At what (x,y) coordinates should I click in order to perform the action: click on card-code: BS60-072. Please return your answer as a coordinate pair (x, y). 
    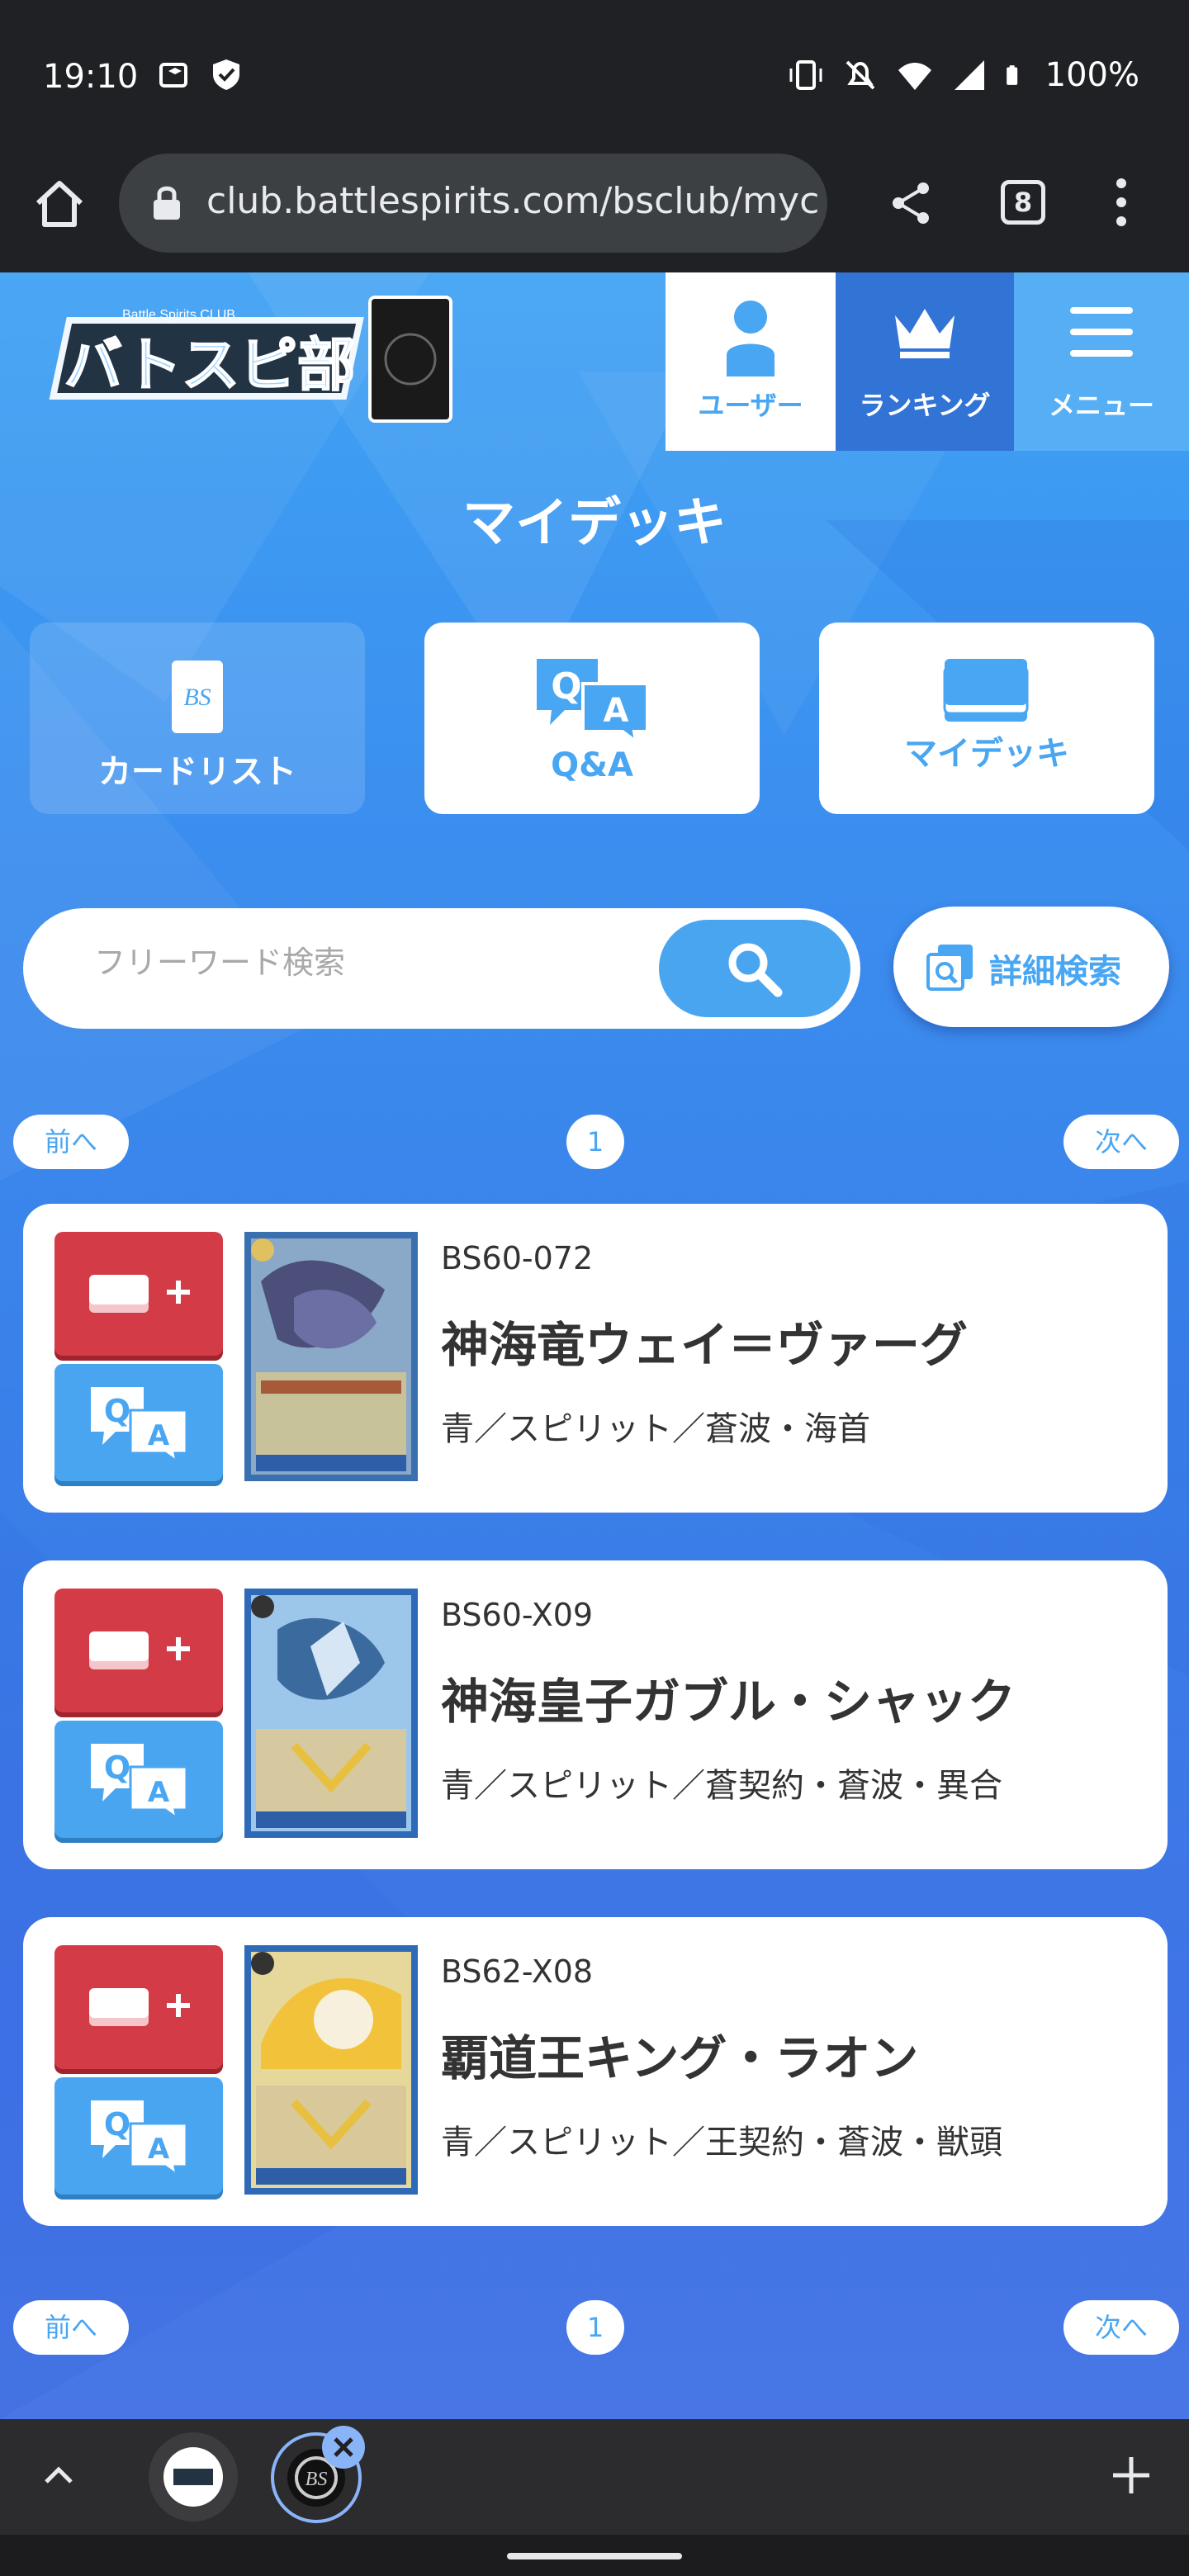
    Looking at the image, I should click on (517, 1258).